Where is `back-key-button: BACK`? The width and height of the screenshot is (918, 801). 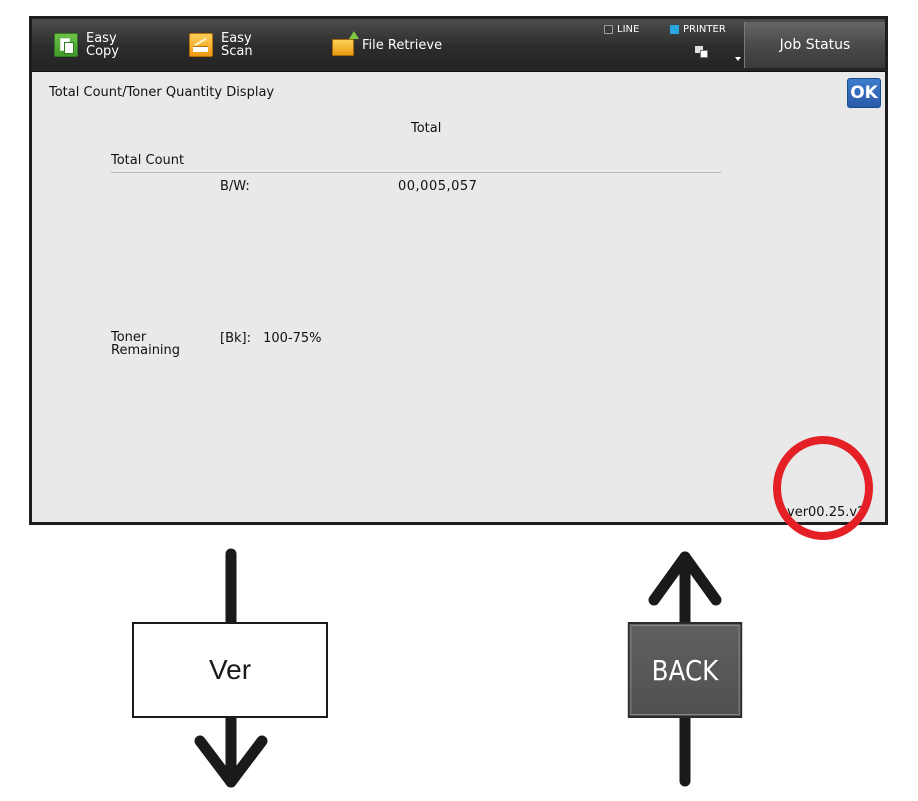
back-key-button: BACK is located at coordinates (685, 670).